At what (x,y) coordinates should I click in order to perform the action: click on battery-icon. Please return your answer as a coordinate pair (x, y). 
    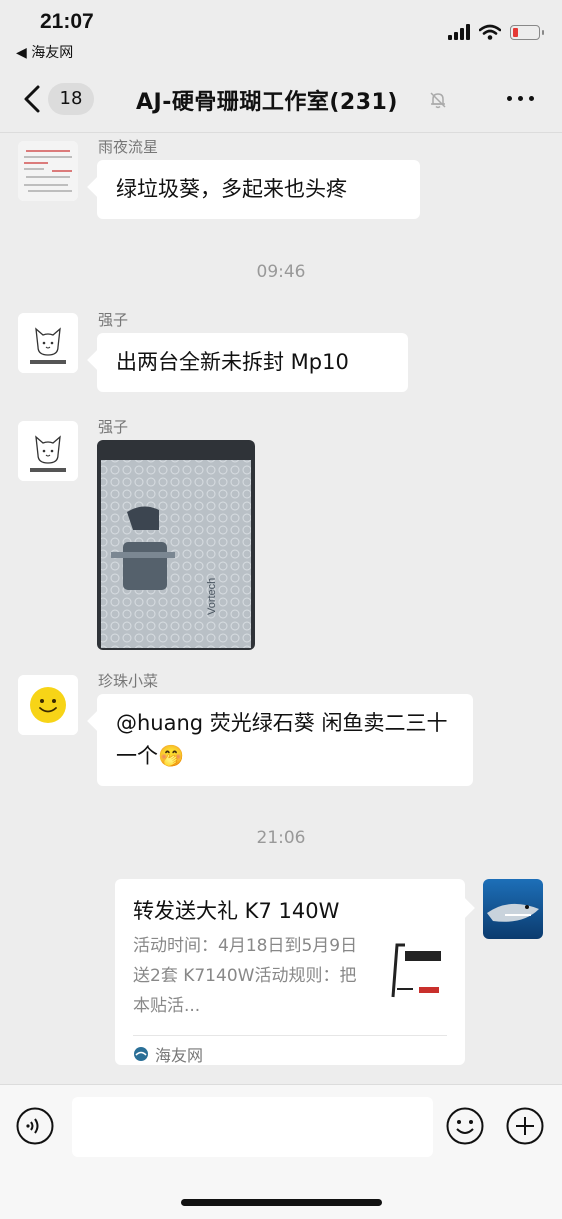
    Looking at the image, I should click on (527, 32).